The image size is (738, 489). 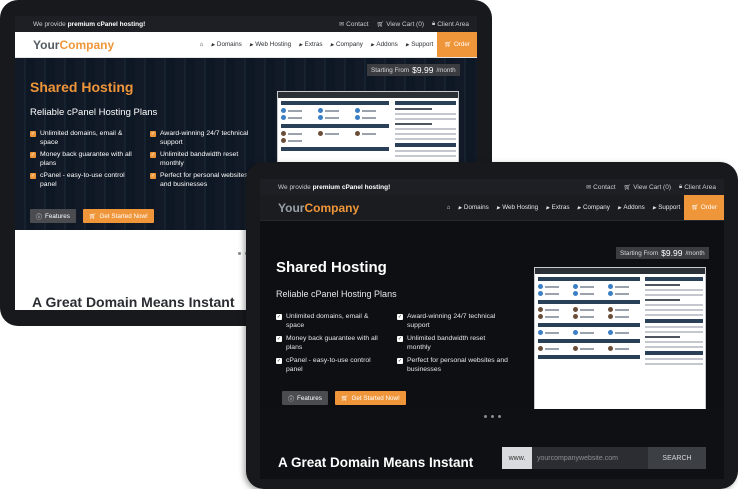 I want to click on nav-label: Extras, so click(x=560, y=207).